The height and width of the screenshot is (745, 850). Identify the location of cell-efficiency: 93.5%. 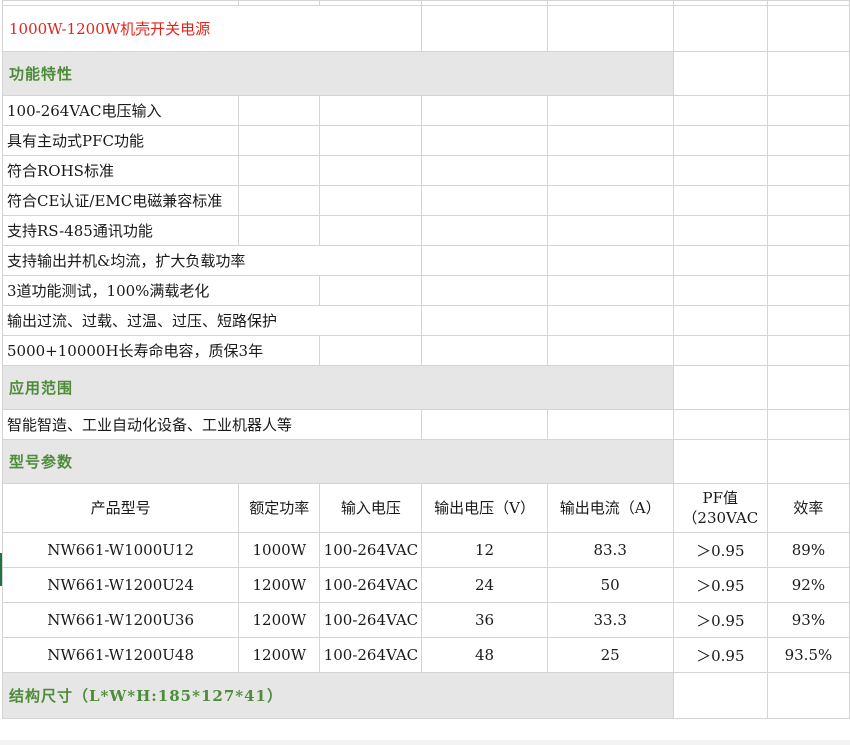
(808, 655).